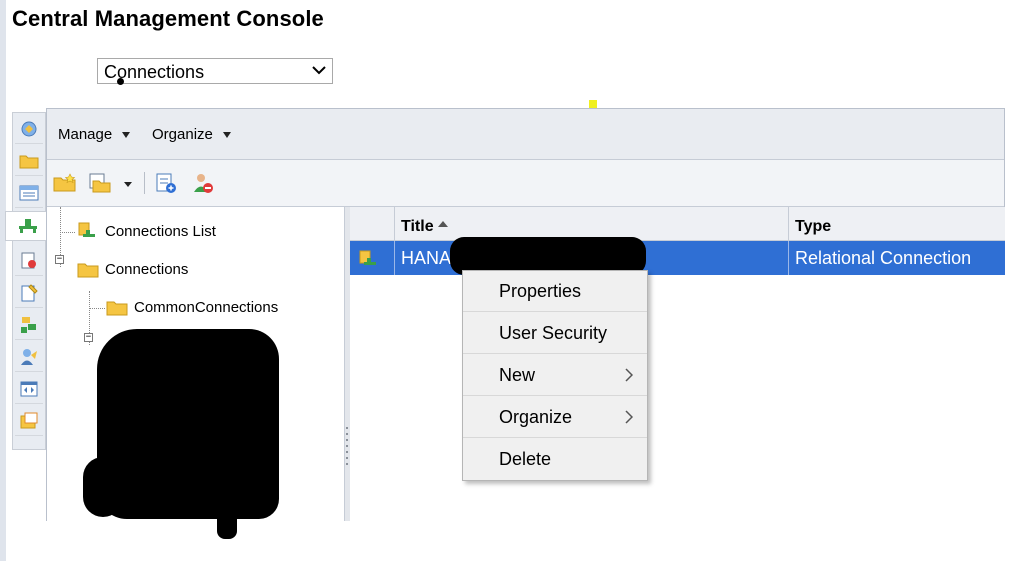 The height and width of the screenshot is (561, 1024). I want to click on details-icon, so click(166, 183).